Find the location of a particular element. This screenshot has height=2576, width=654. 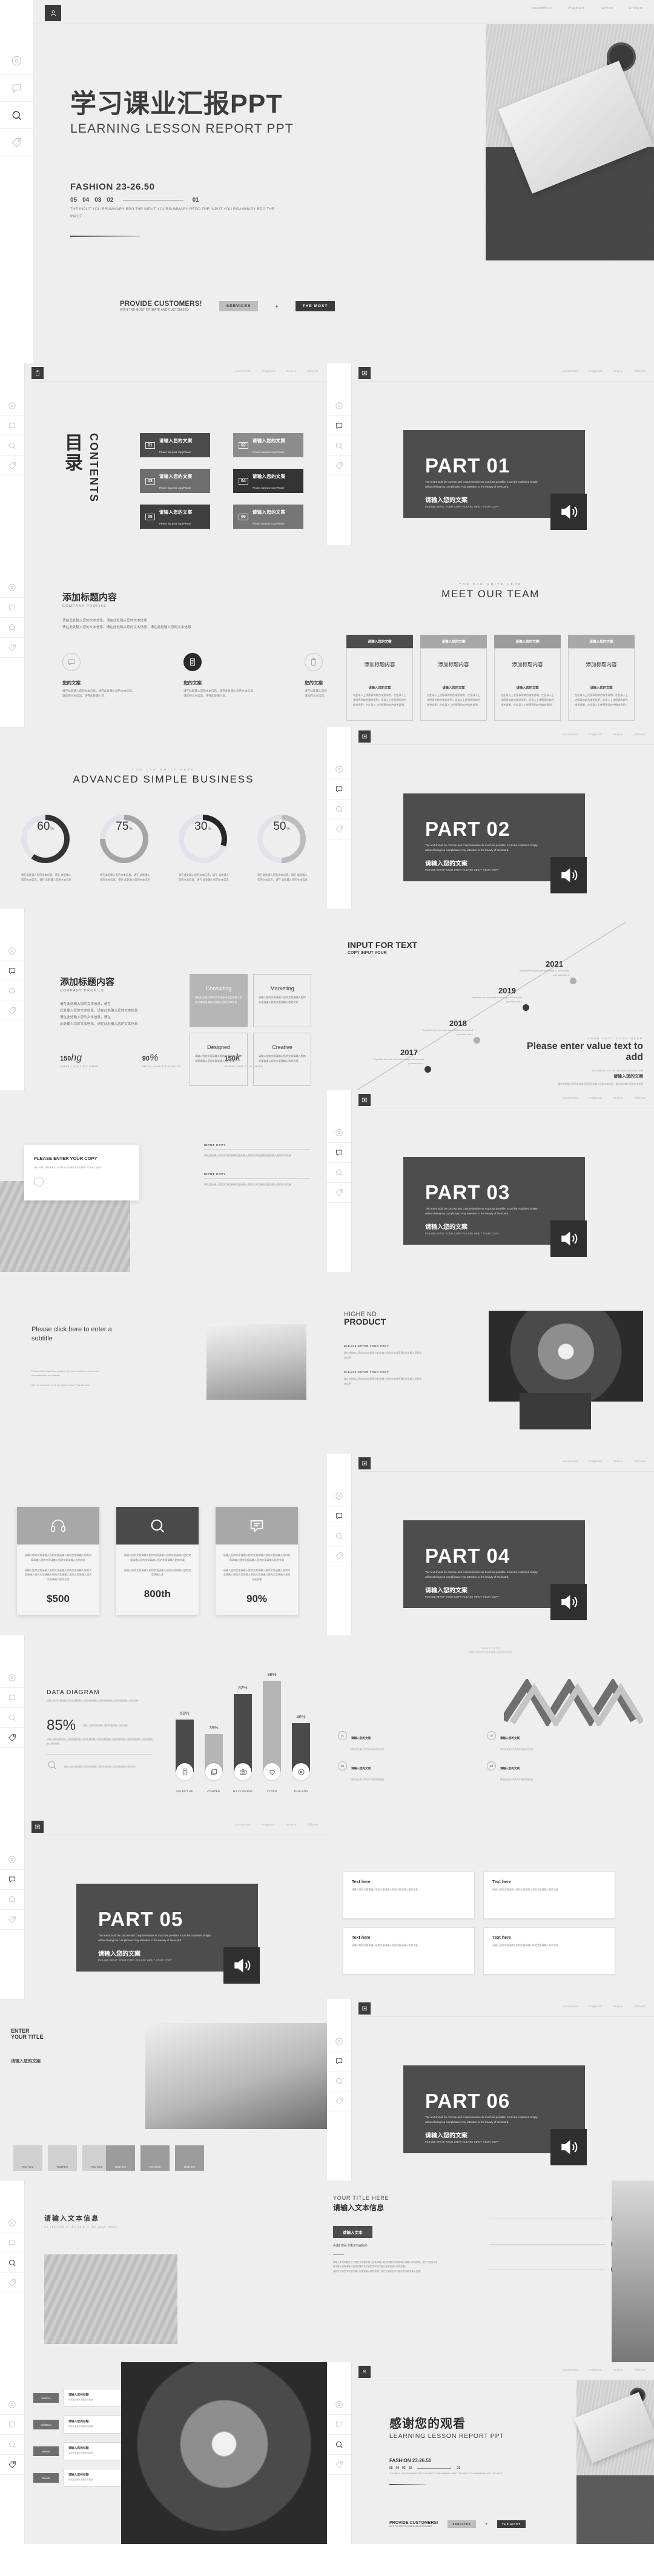

list-item: 02 请输入您的文案 Please inpuyour copyPlease is located at coordinates (268, 445).